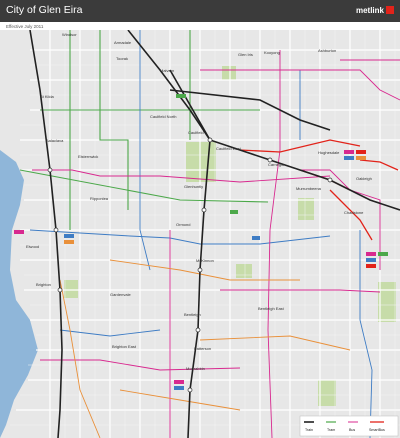  I want to click on legend-train: Train, so click(309, 430).